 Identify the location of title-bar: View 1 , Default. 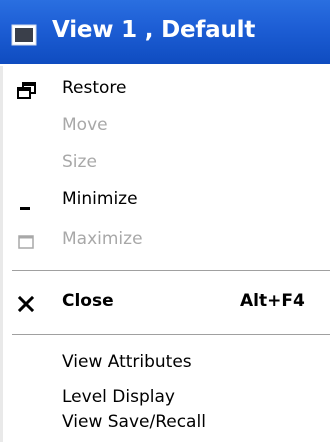
(165, 32).